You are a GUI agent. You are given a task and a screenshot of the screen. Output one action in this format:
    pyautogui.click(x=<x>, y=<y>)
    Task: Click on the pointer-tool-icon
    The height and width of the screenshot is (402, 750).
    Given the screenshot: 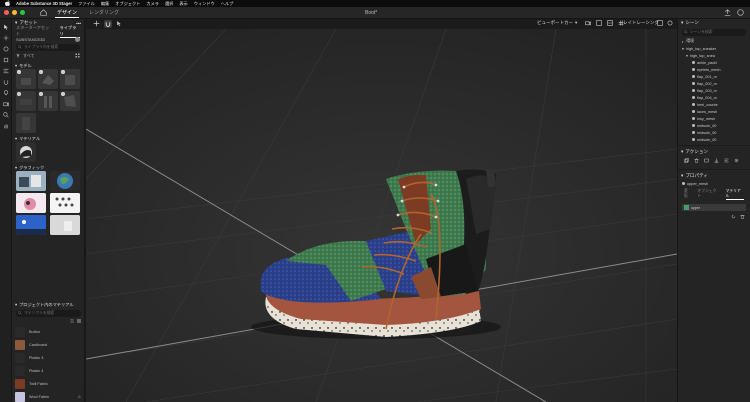 What is the action you would take?
    pyautogui.click(x=119, y=24)
    